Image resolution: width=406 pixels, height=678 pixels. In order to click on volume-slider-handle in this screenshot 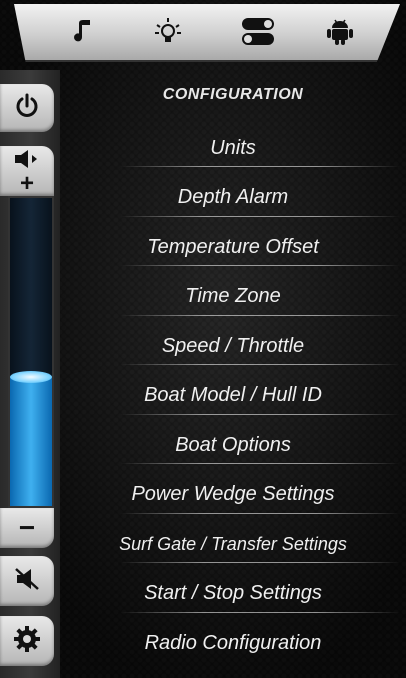, I will do `click(31, 377)`.